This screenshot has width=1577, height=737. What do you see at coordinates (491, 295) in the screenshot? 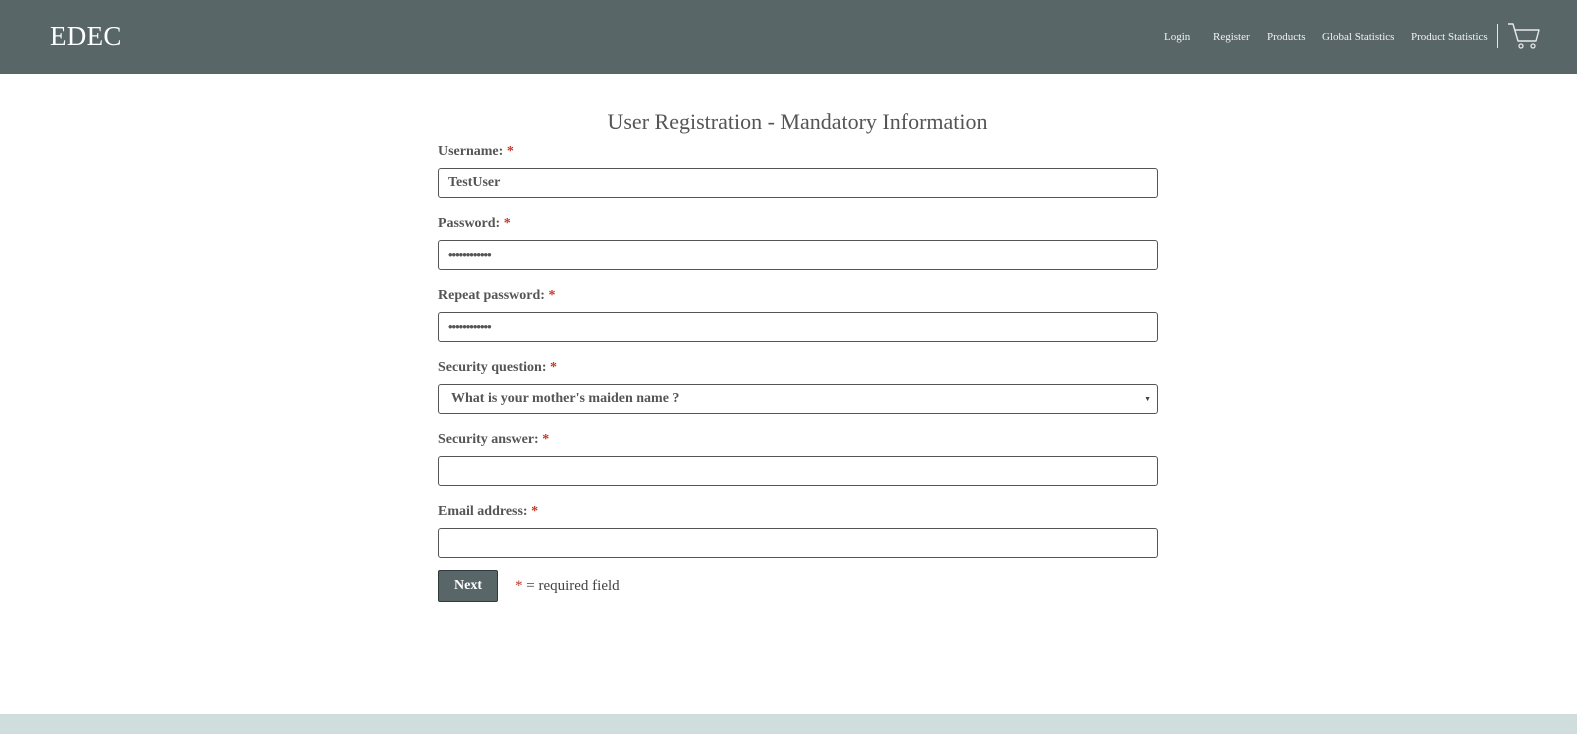
I see `repeat-password-label-text: Repeat password:` at bounding box center [491, 295].